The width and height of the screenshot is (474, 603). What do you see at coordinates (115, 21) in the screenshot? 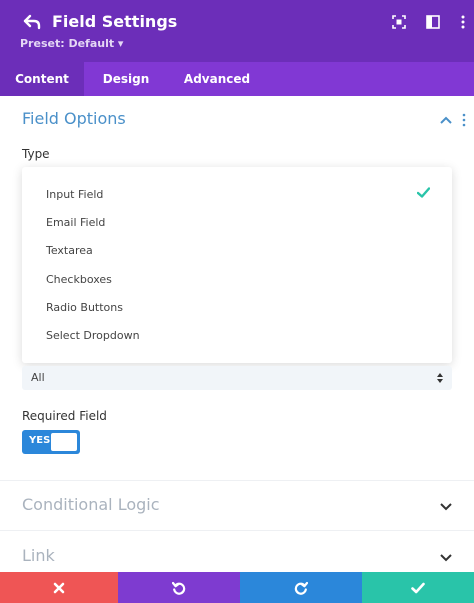
I see `page-title: Field Settings` at bounding box center [115, 21].